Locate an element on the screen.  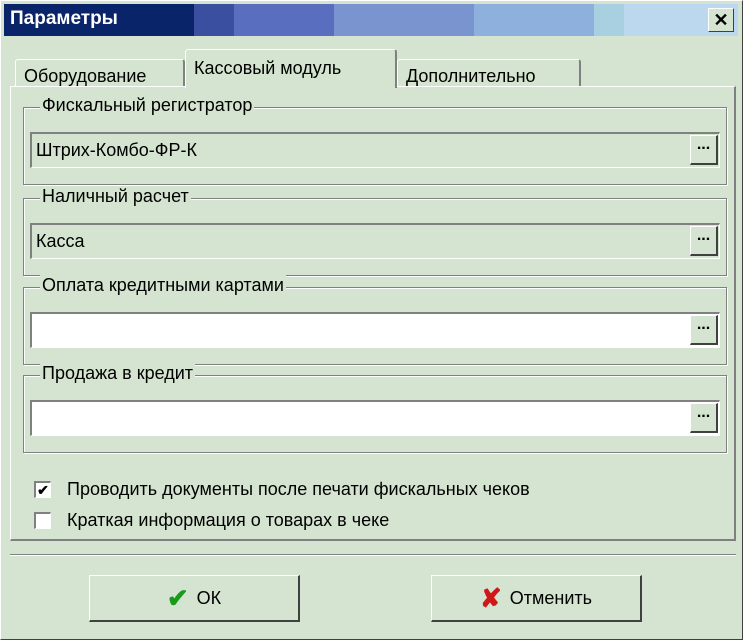
ok-button: ✔ ОК is located at coordinates (194, 598).